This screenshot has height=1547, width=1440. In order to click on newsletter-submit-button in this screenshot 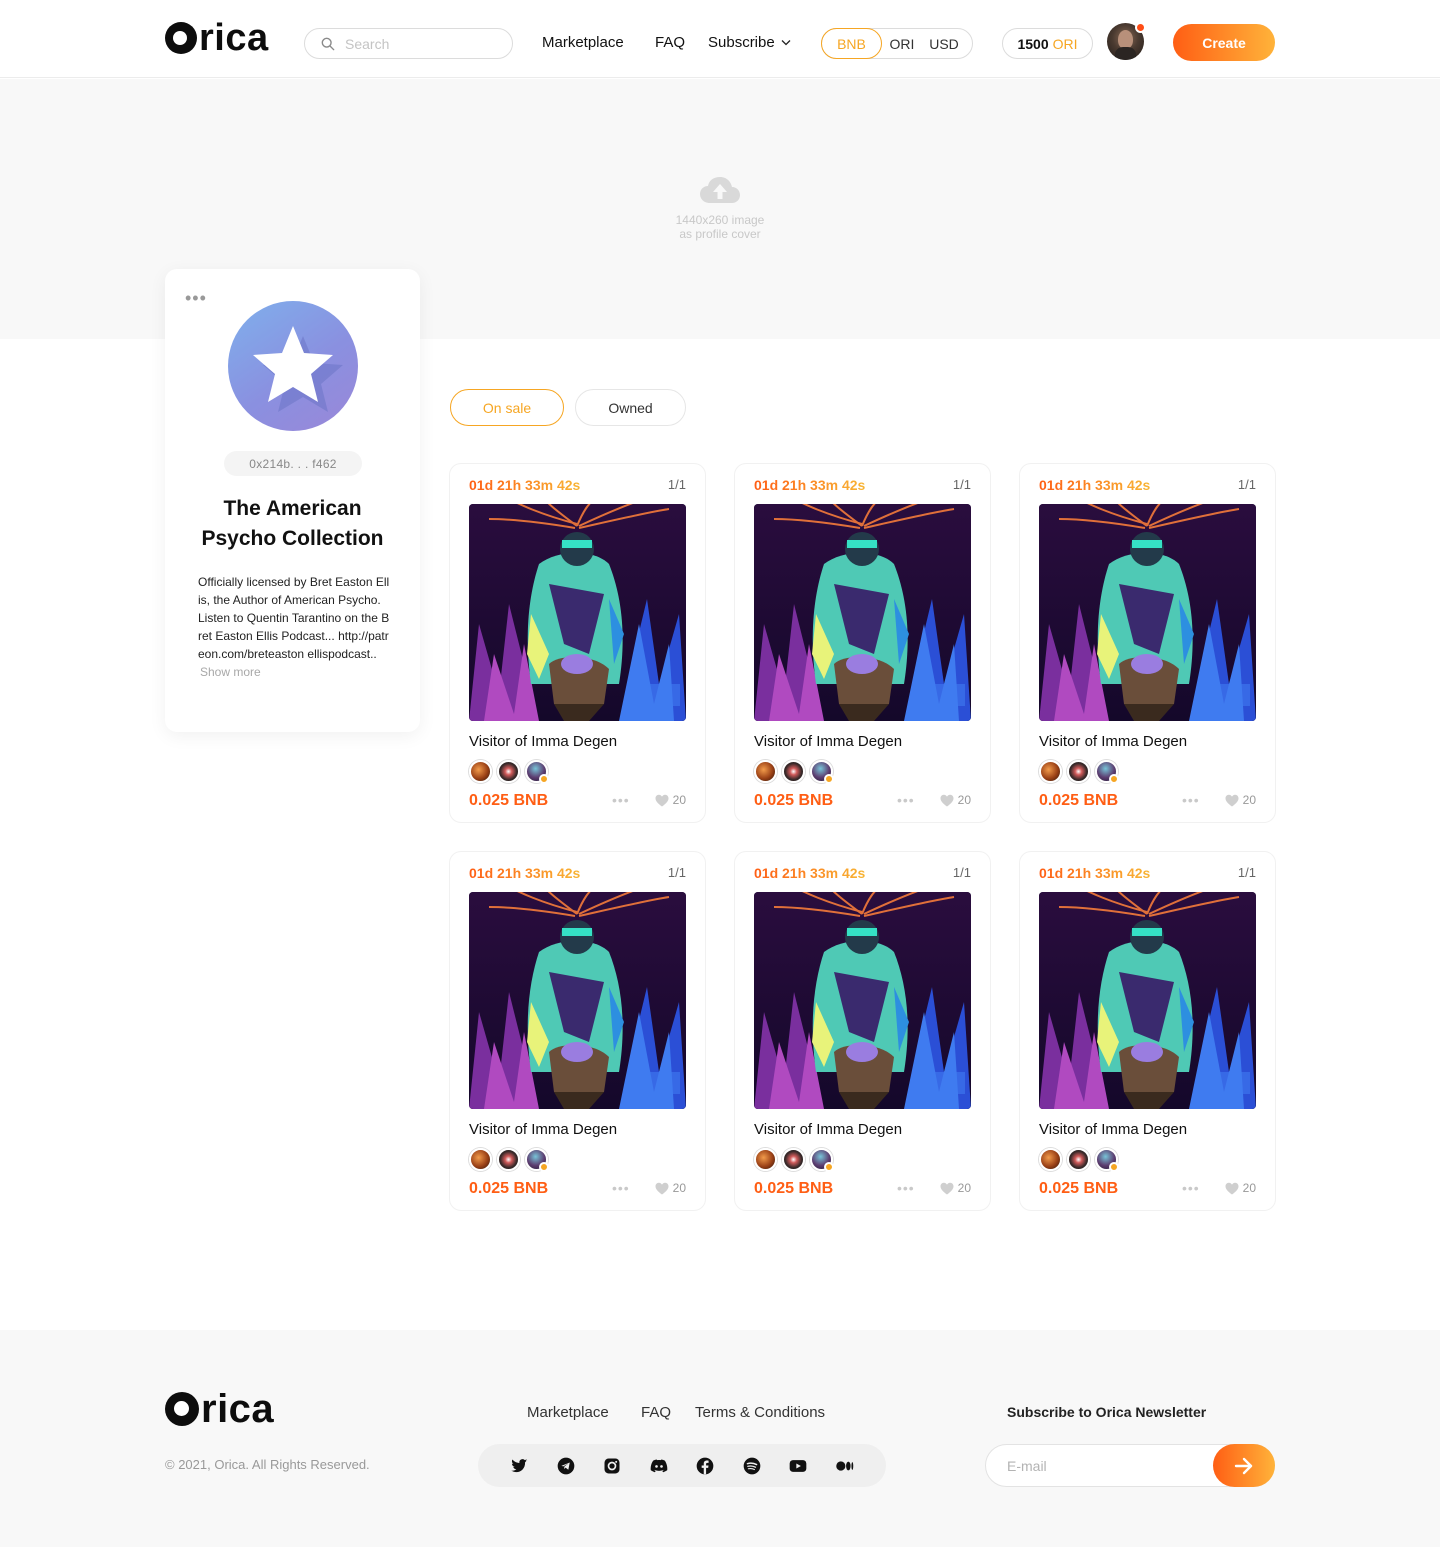, I will do `click(1244, 1465)`.